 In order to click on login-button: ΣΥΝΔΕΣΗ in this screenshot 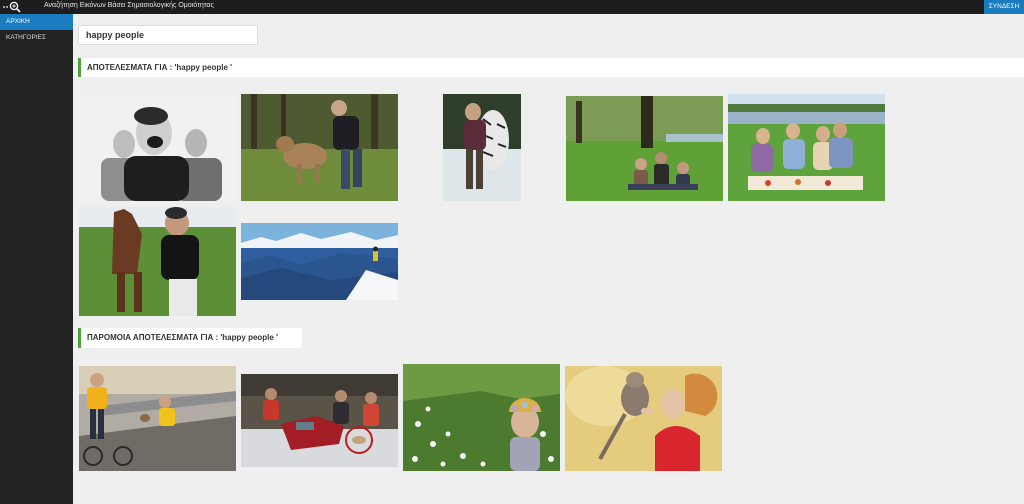, I will do `click(1004, 7)`.